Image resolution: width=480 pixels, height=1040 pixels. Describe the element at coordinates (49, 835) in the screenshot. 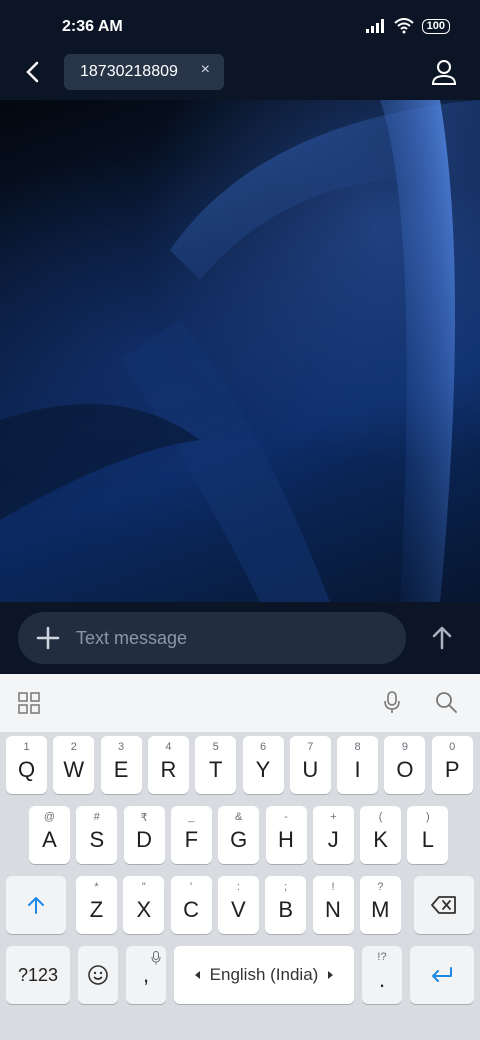

I see `key-a: @ A` at that location.